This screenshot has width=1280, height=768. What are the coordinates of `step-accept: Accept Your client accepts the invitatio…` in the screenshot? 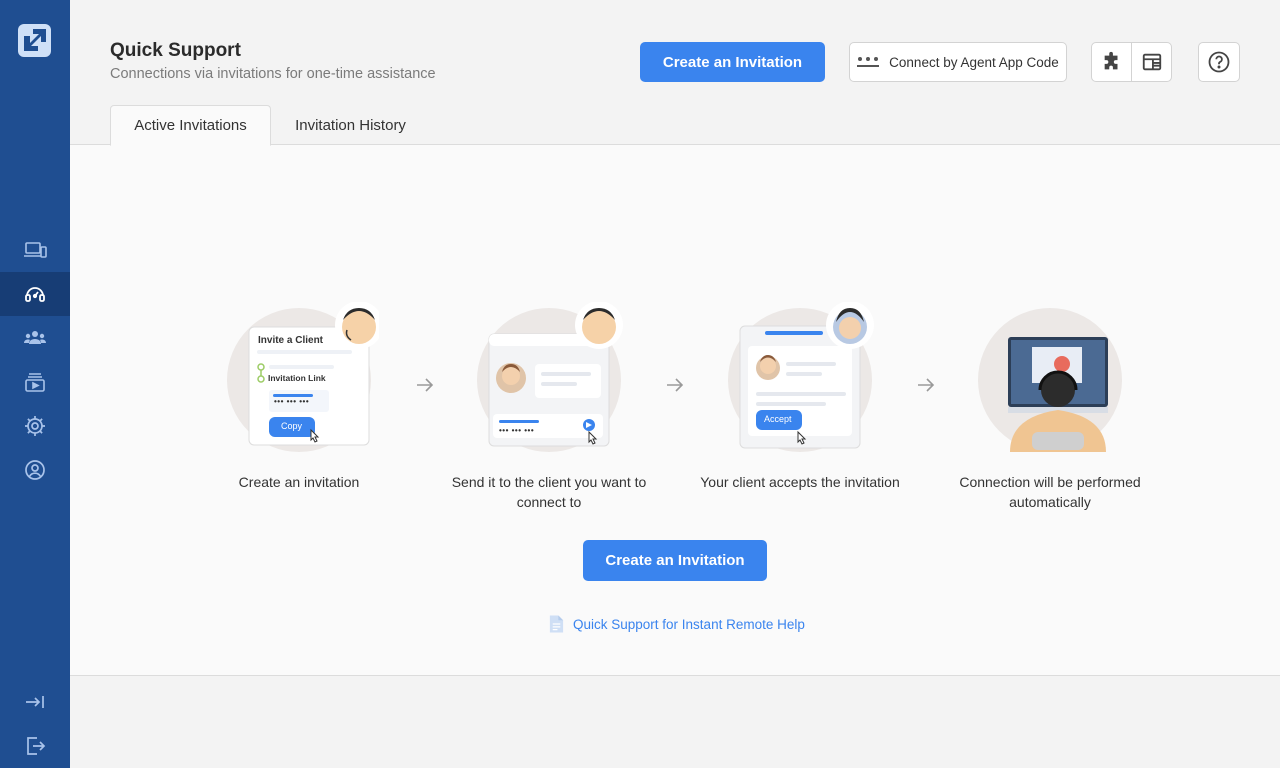 It's located at (800, 396).